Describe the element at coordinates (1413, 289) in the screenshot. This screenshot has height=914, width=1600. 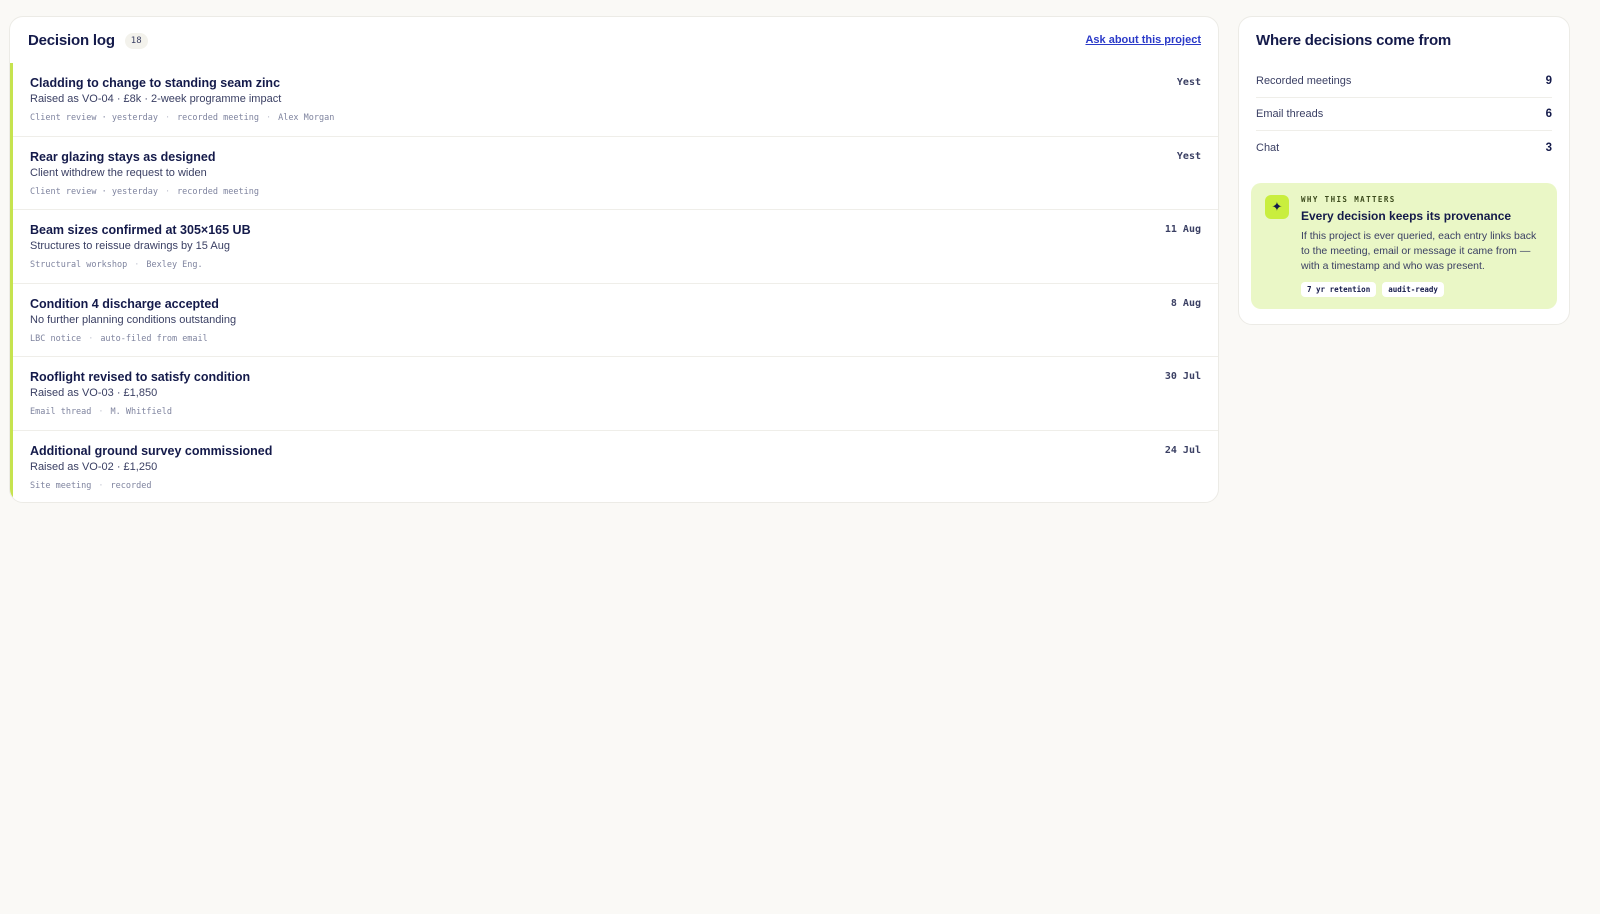
I see `why-tag: audit-ready` at that location.